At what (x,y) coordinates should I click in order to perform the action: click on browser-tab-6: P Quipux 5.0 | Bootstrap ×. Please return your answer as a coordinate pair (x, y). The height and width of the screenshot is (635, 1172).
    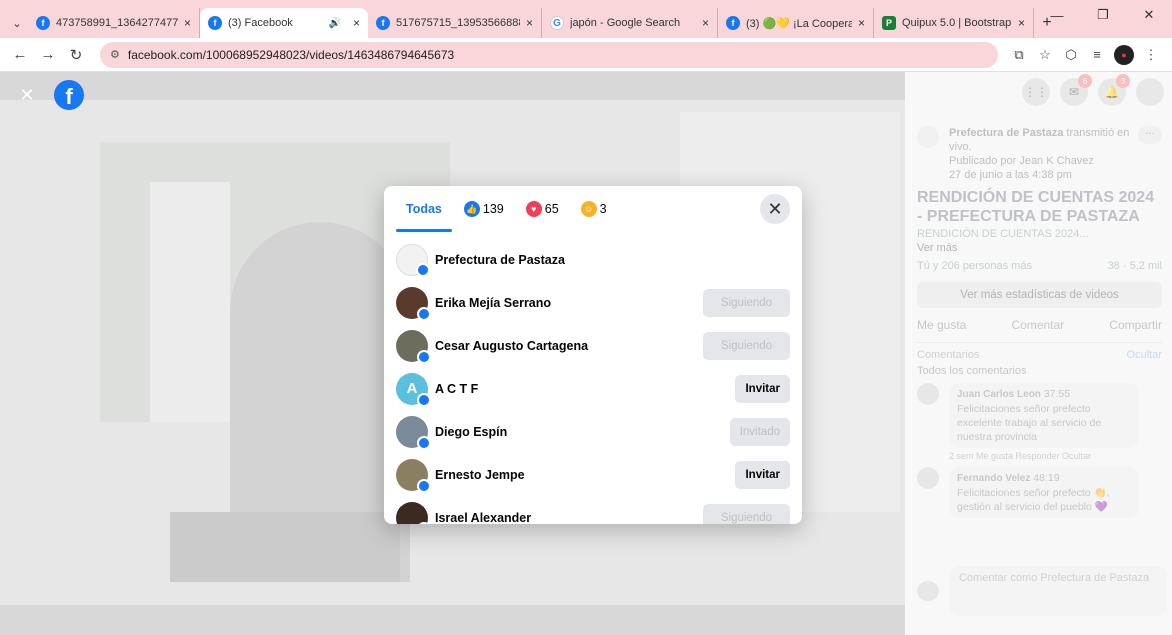
    Looking at the image, I should click on (954, 23).